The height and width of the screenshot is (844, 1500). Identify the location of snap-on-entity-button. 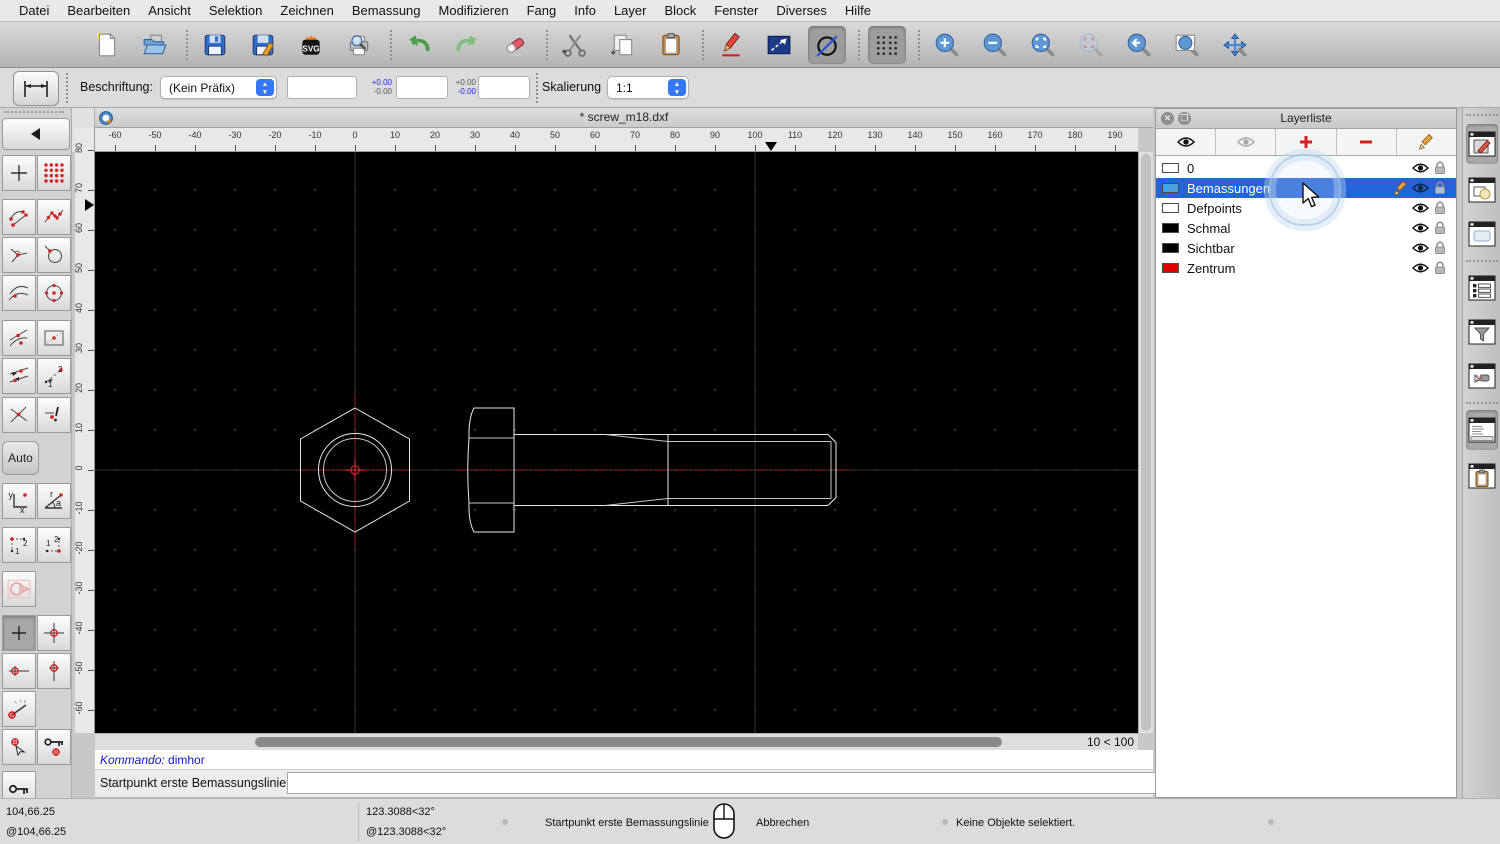
(54, 217).